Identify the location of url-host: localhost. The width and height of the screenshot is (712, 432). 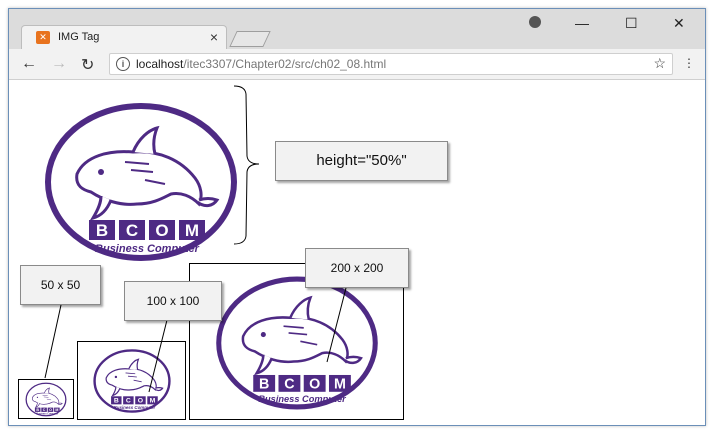
(160, 64).